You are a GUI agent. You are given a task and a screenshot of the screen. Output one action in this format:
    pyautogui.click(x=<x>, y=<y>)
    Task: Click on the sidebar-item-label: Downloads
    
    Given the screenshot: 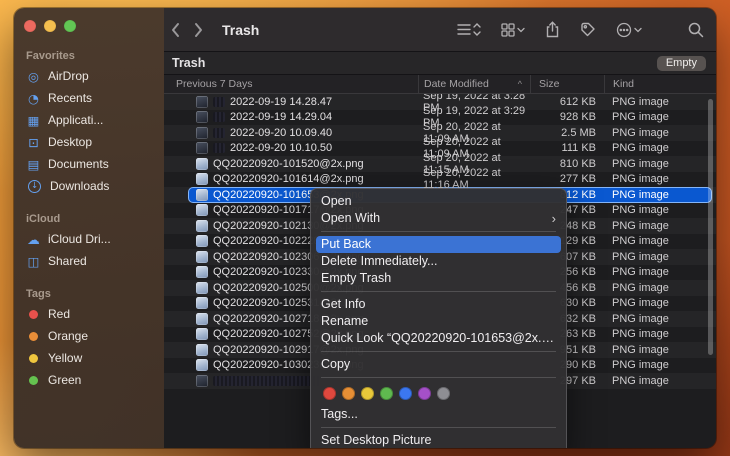 What is the action you would take?
    pyautogui.click(x=80, y=186)
    